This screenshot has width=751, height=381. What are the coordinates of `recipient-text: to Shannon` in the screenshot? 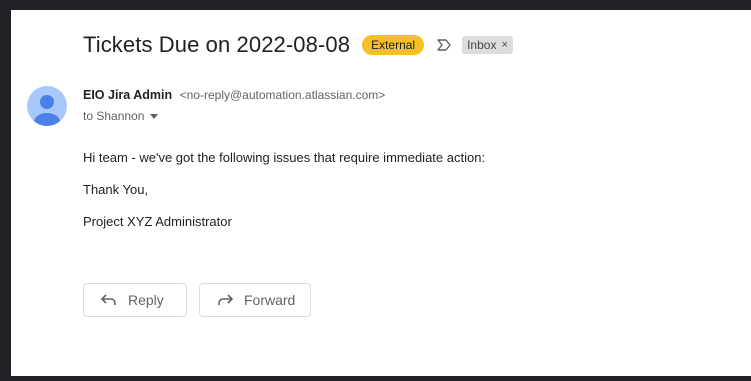 It's located at (114, 116).